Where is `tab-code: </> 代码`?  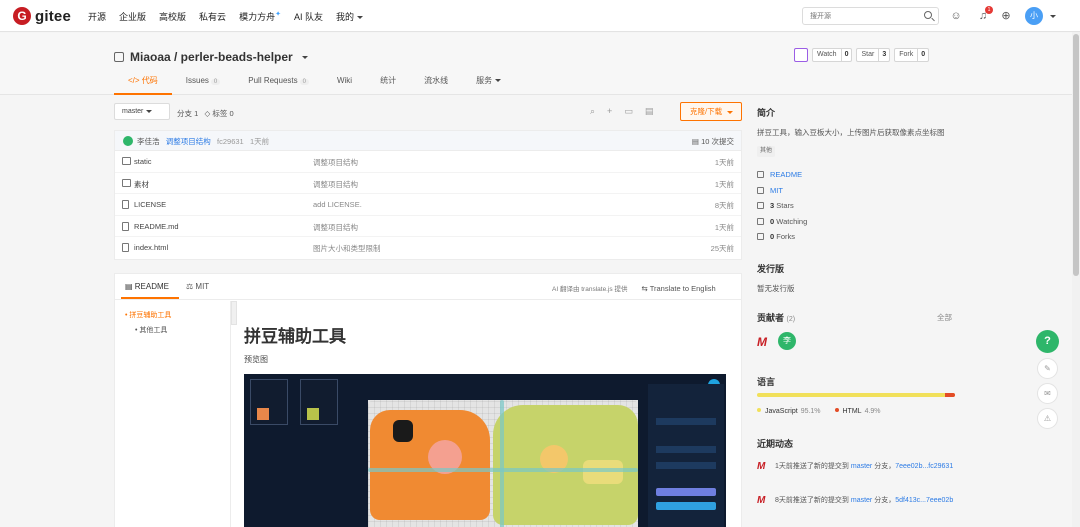 tab-code: </> 代码 is located at coordinates (143, 85).